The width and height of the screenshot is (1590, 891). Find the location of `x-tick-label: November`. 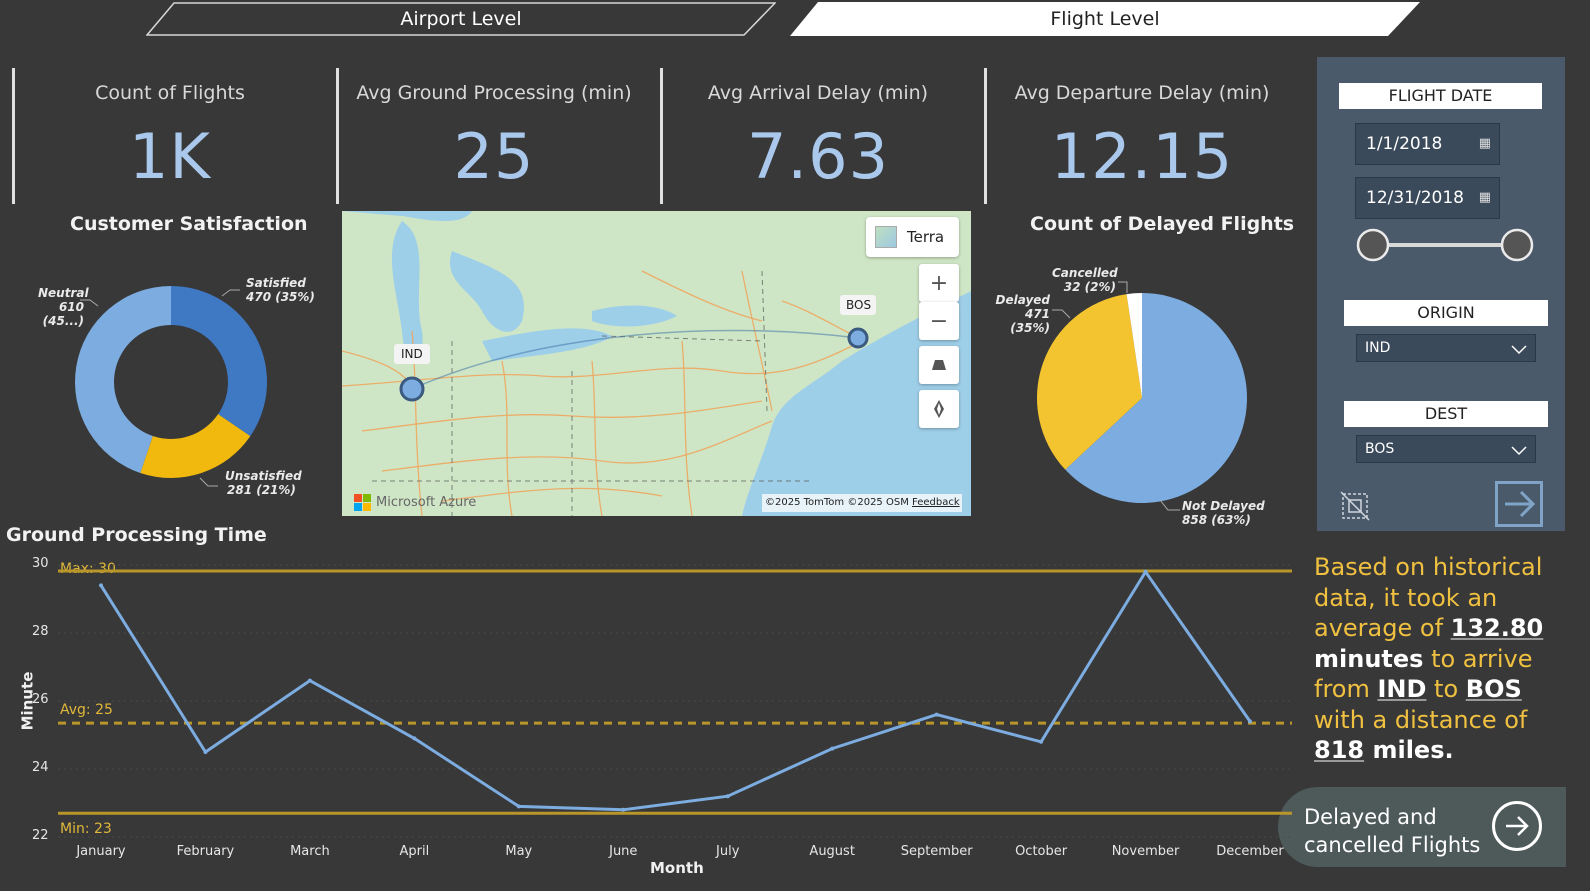

x-tick-label: November is located at coordinates (1145, 851).